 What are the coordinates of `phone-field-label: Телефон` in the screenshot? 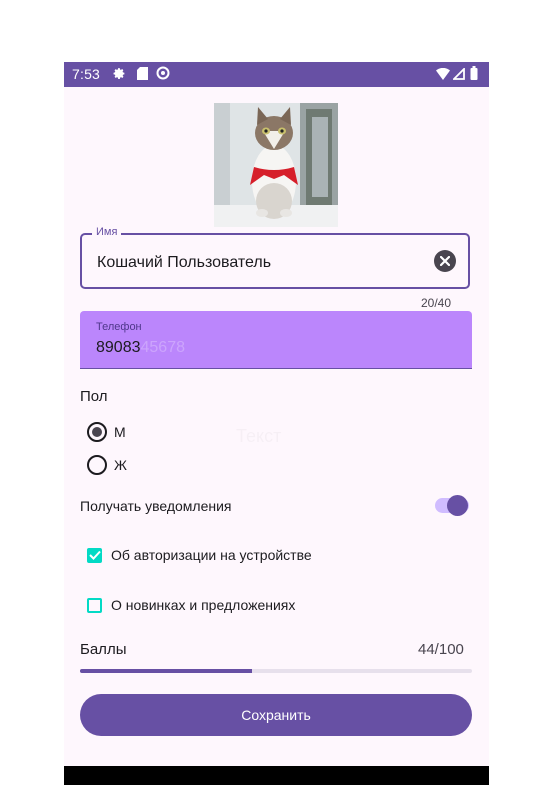 It's located at (119, 327).